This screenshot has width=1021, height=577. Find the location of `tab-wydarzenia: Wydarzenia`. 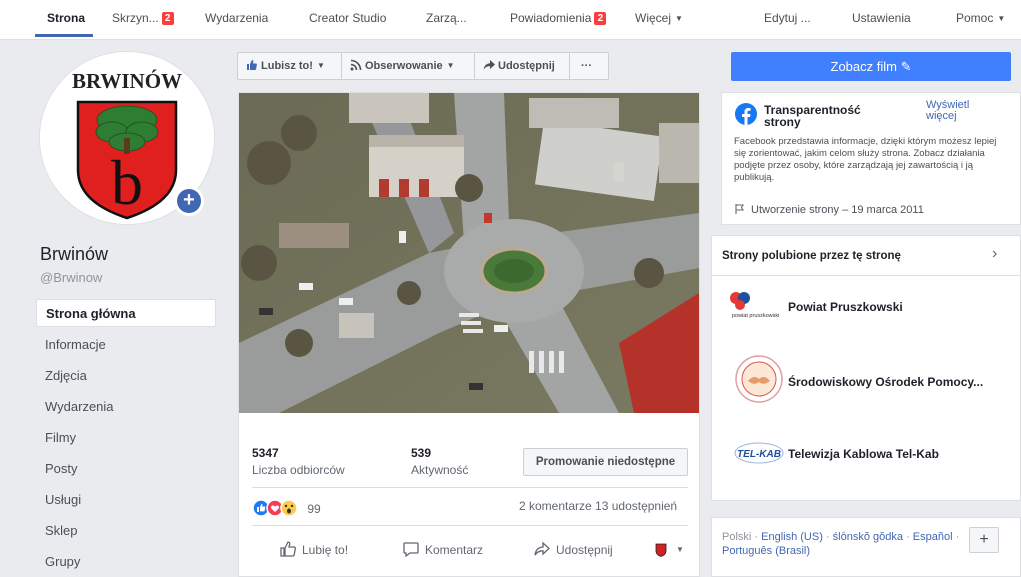

tab-wydarzenia: Wydarzenia is located at coordinates (236, 18).